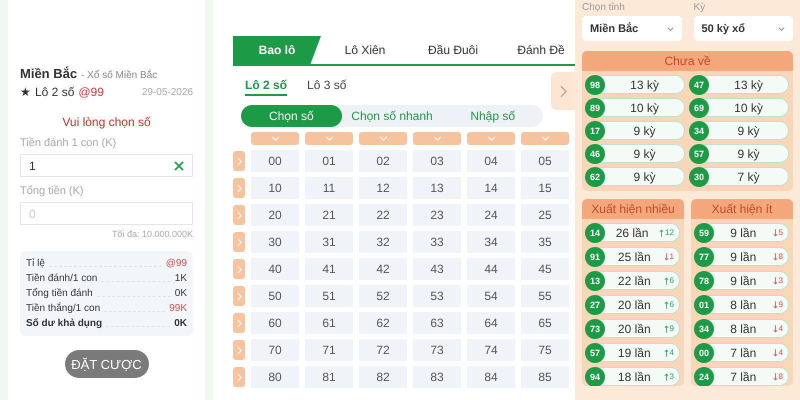 The width and height of the screenshot is (800, 400). Describe the element at coordinates (491, 296) in the screenshot. I see `number-cell: 54` at that location.